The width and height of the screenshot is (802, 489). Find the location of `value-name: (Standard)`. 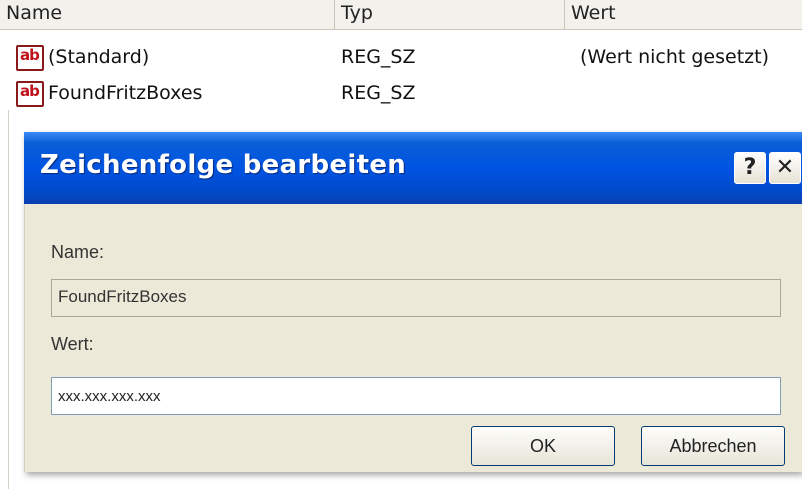

value-name: (Standard) is located at coordinates (99, 57).